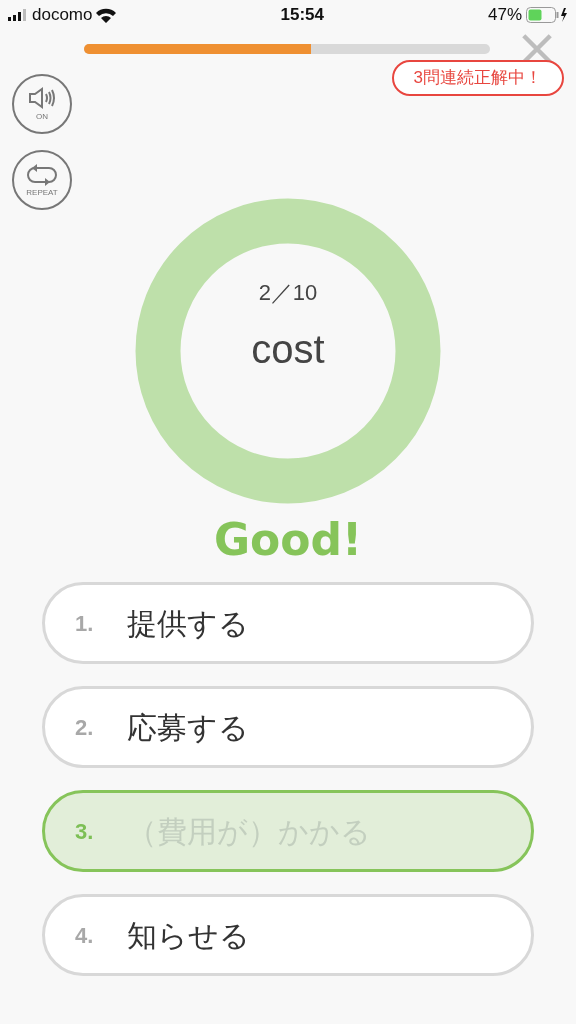  Describe the element at coordinates (18, 15) in the screenshot. I see `signal-icon` at that location.